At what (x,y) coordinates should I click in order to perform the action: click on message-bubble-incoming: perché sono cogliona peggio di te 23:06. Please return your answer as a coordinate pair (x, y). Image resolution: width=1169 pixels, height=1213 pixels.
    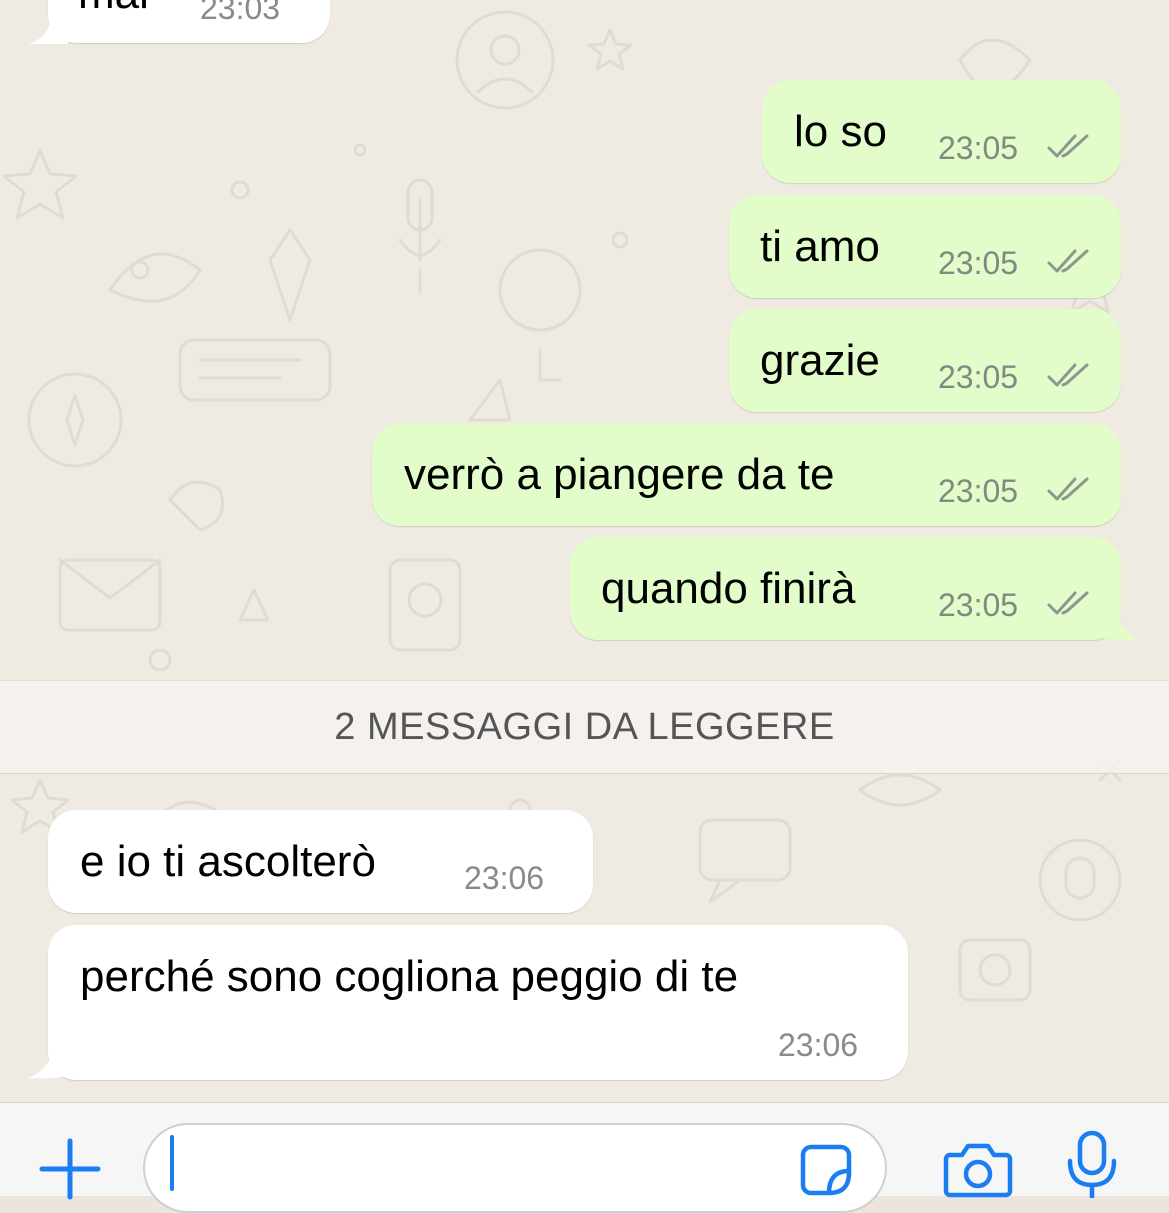
    Looking at the image, I should click on (478, 1002).